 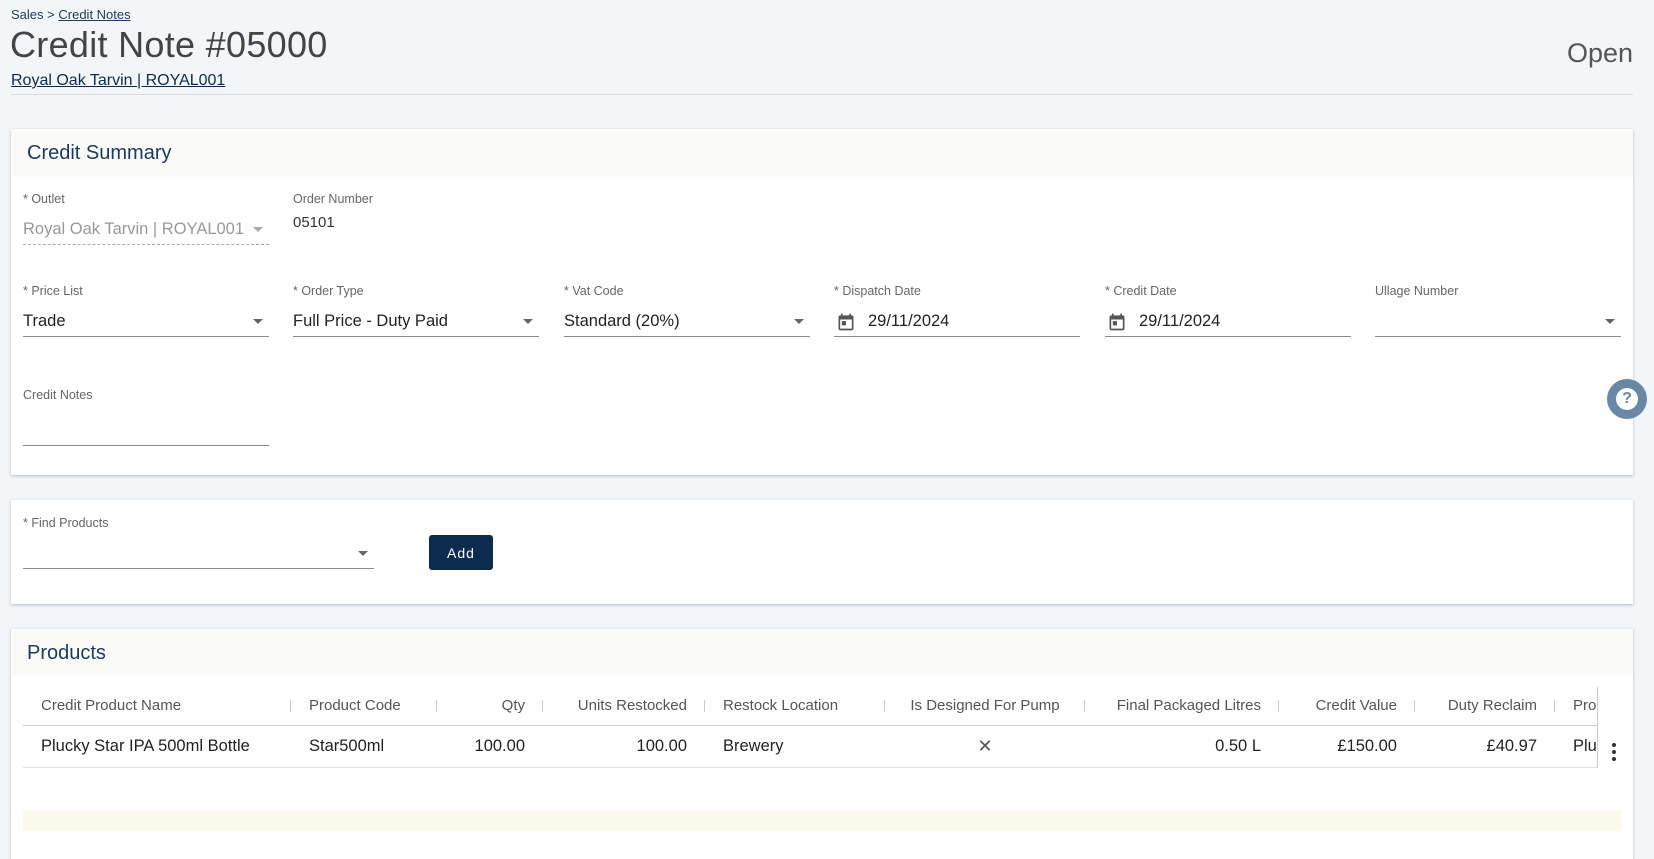 I want to click on price-list-select: Trade, so click(x=146, y=322).